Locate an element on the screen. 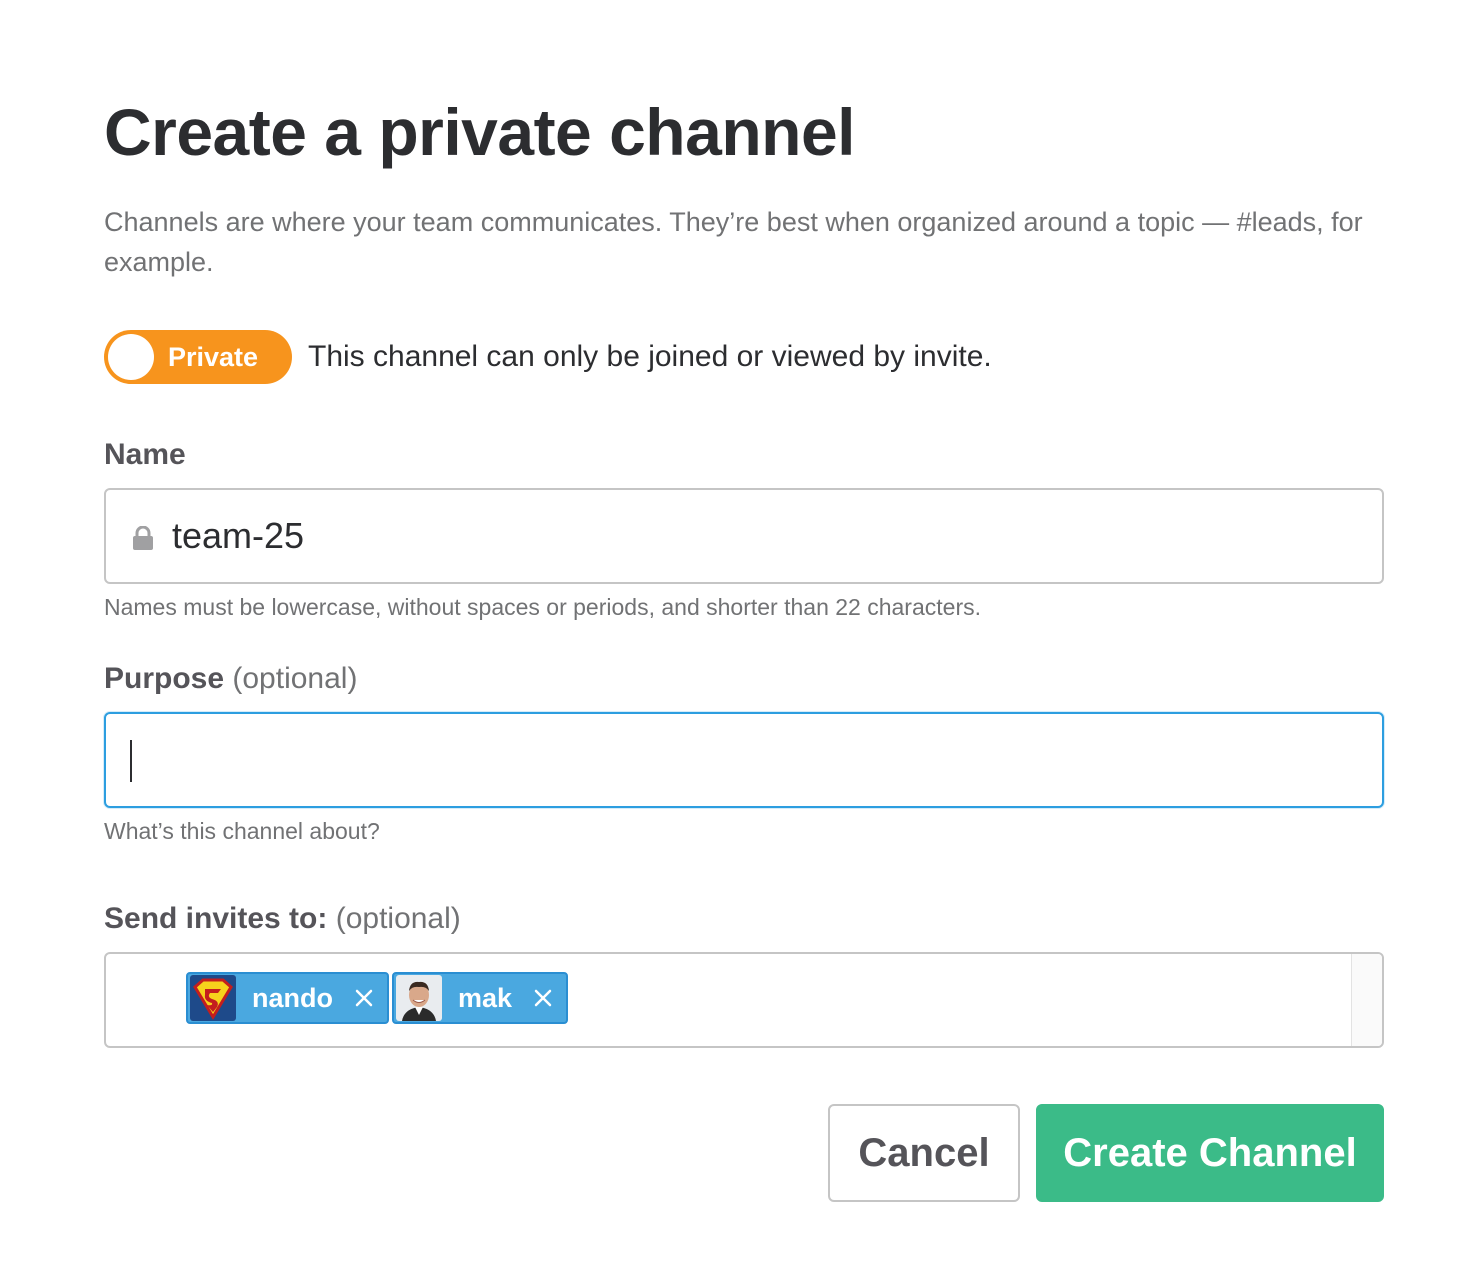  cancel-button: Cancel is located at coordinates (924, 1153).